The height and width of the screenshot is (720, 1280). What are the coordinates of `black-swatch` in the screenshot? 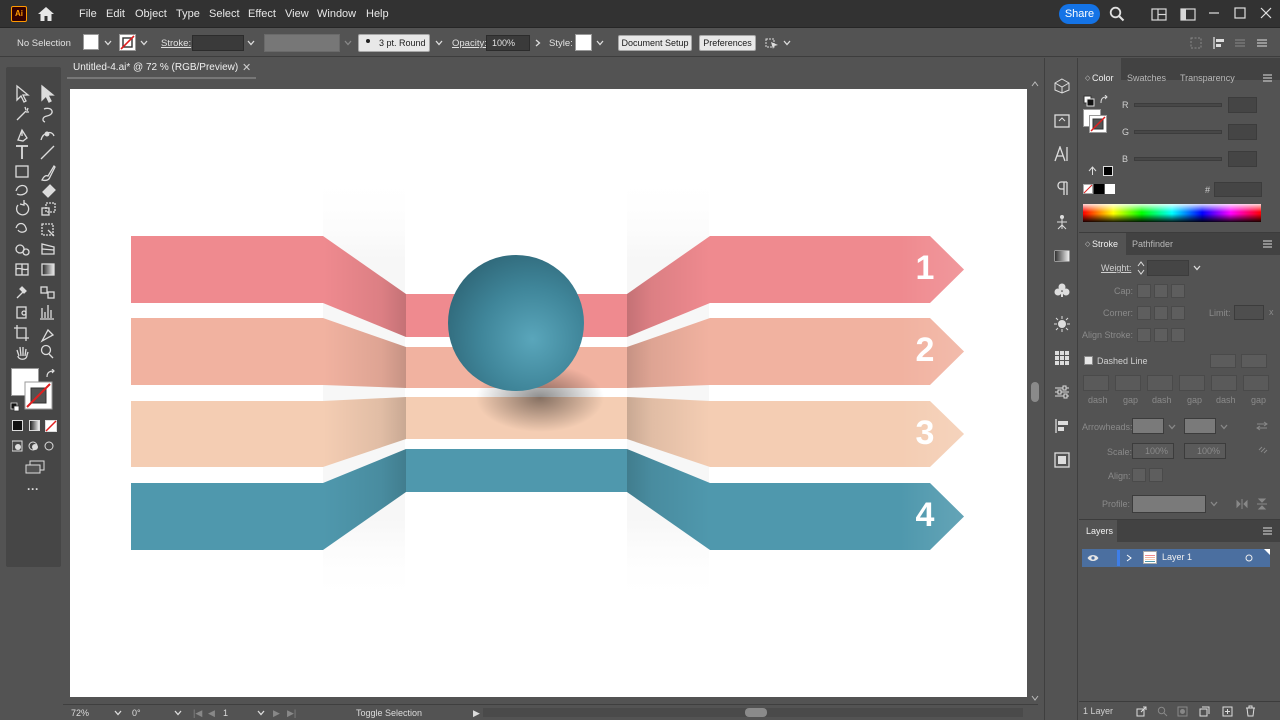 It's located at (1099, 189).